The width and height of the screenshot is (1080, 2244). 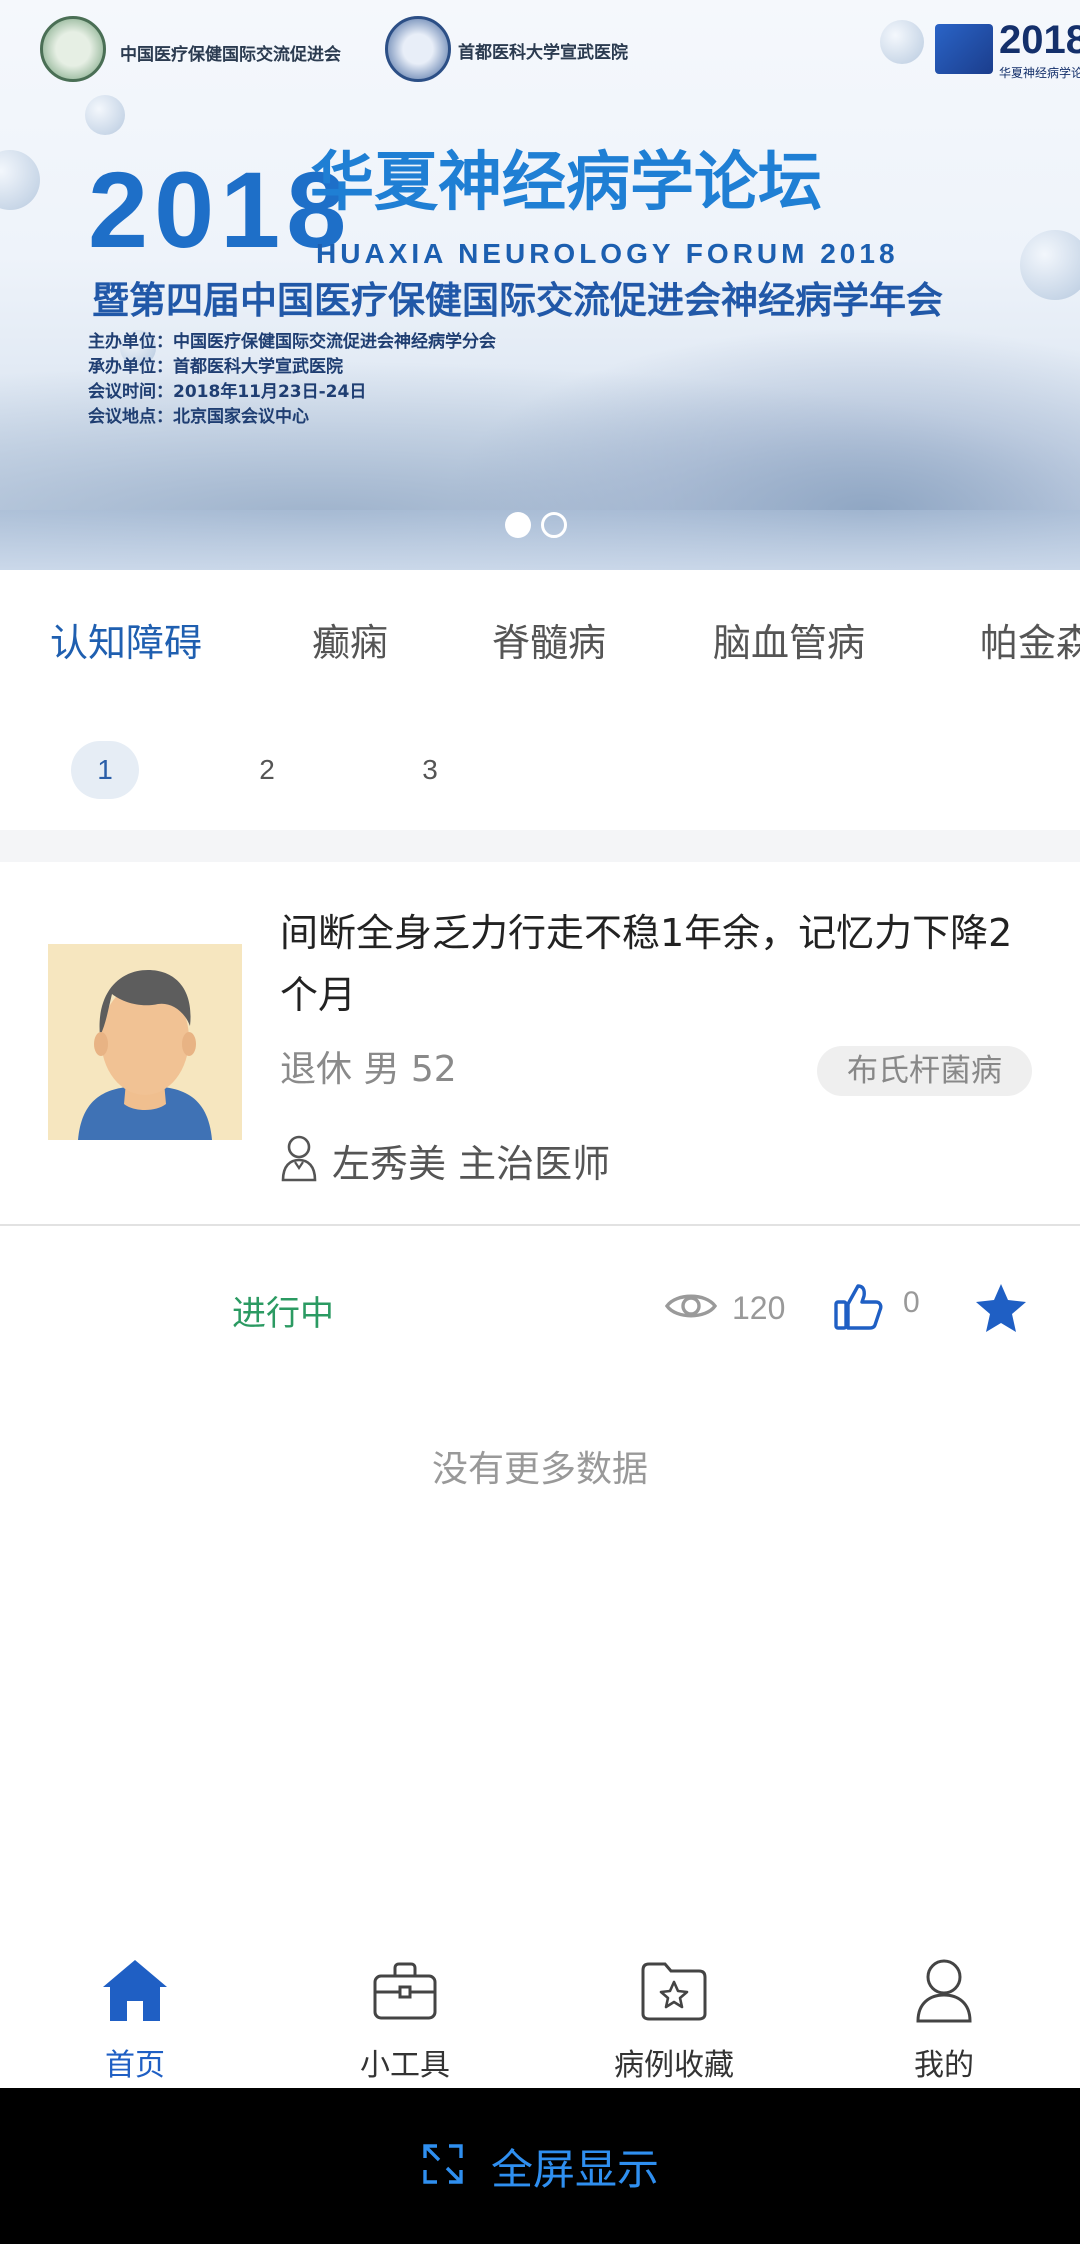 What do you see at coordinates (405, 2065) in the screenshot?
I see `tab-tools-label: 小工具` at bounding box center [405, 2065].